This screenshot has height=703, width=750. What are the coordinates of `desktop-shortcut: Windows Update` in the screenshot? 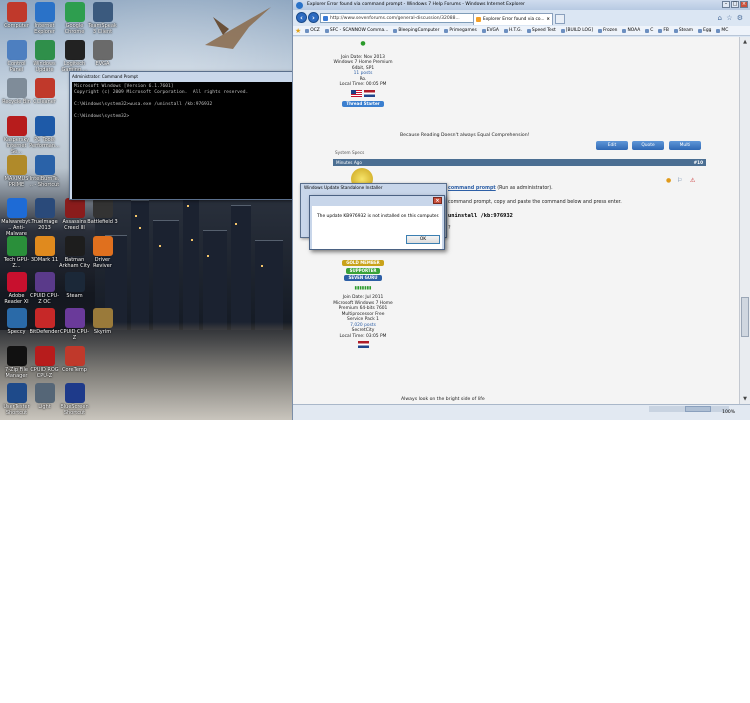 It's located at (44, 56).